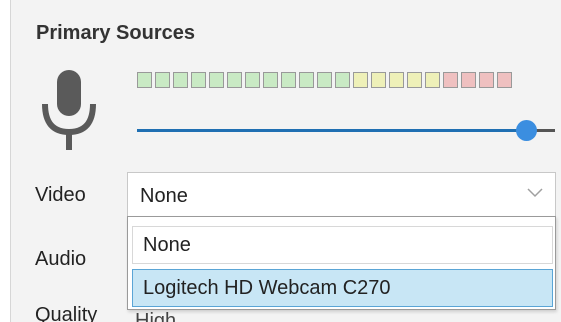 This screenshot has width=561, height=322. Describe the element at coordinates (331, 130) in the screenshot. I see `slider-track-filled` at that location.